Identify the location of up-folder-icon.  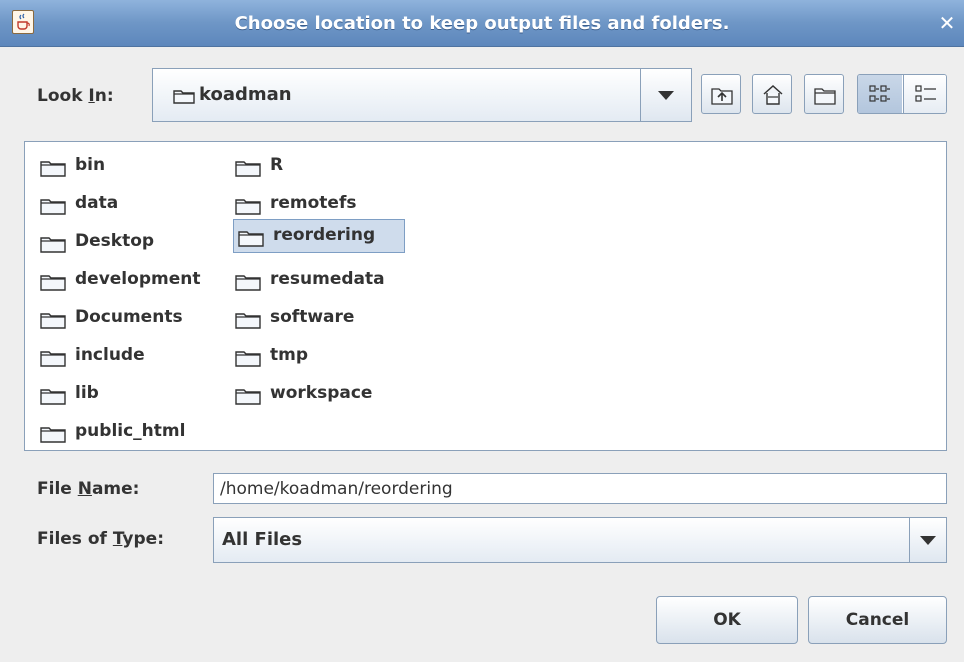
(722, 96).